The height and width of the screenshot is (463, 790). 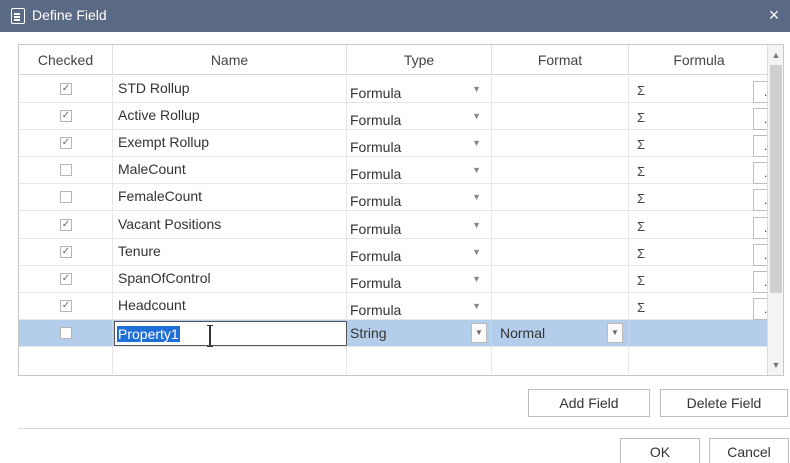 What do you see at coordinates (776, 179) in the screenshot?
I see `scroll-thumb` at bounding box center [776, 179].